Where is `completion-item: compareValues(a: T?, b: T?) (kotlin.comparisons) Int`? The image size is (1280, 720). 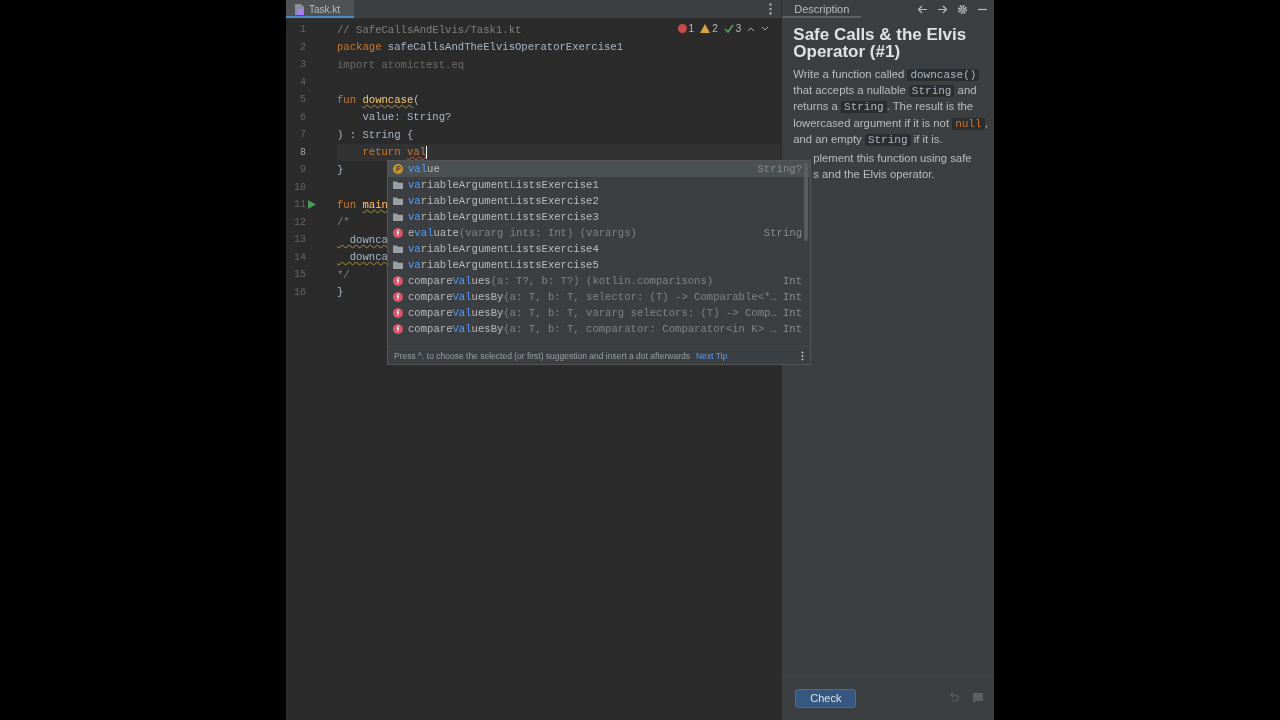 completion-item: compareValues(a: T?, b: T?) (kotlin.comparisons) Int is located at coordinates (599, 281).